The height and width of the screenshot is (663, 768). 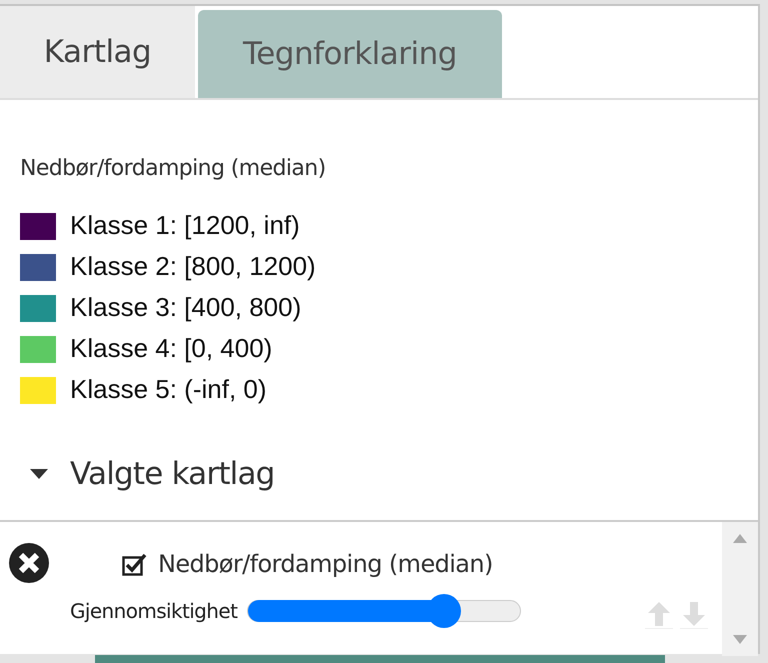 What do you see at coordinates (193, 266) in the screenshot?
I see `legend-label: Klasse 2: [800, 1200)` at bounding box center [193, 266].